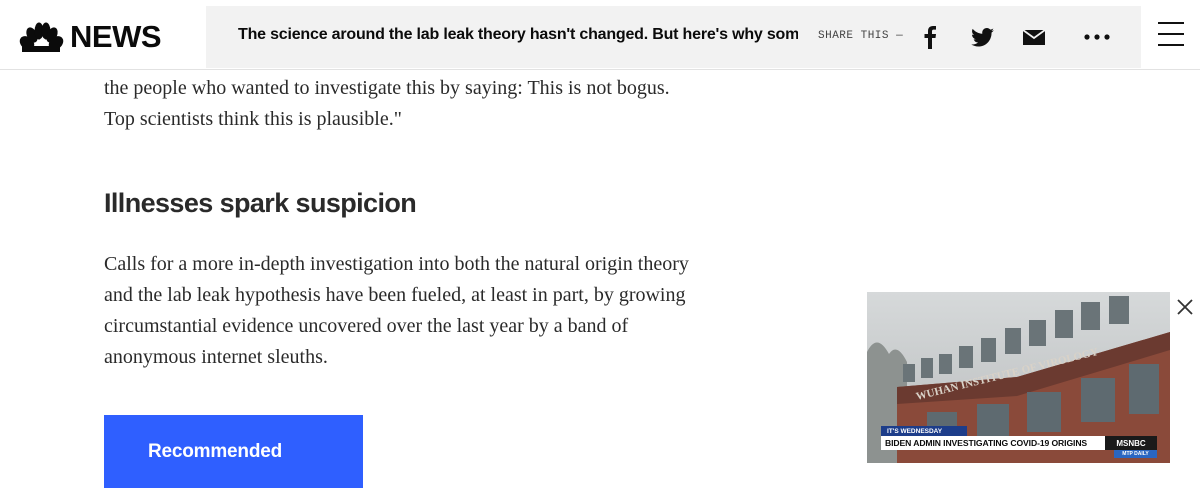  Describe the element at coordinates (116, 36) in the screenshot. I see `logo-text: NEWS` at that location.